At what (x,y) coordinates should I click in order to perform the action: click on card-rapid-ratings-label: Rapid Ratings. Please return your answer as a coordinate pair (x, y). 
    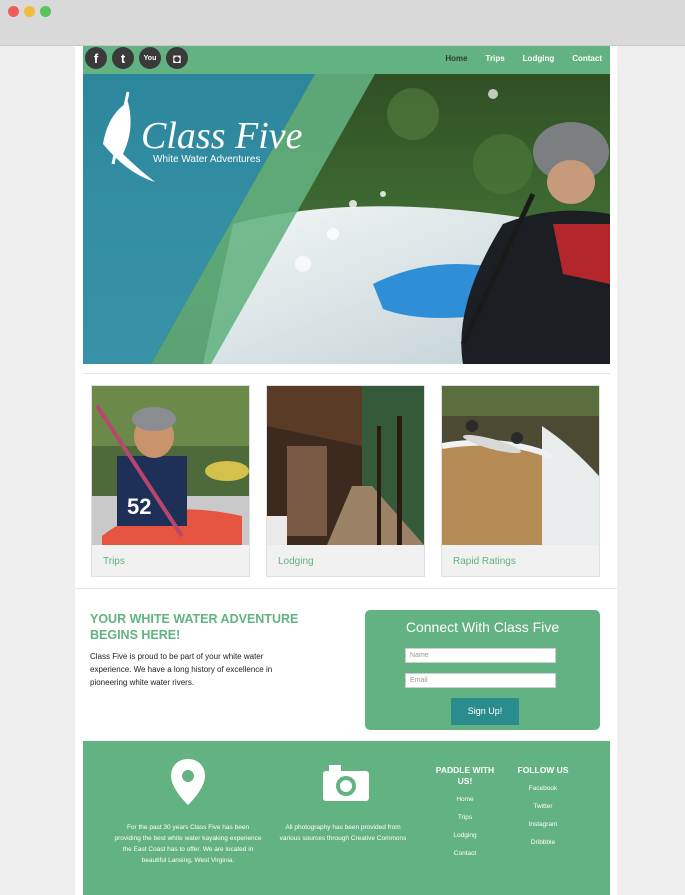
    Looking at the image, I should click on (484, 561).